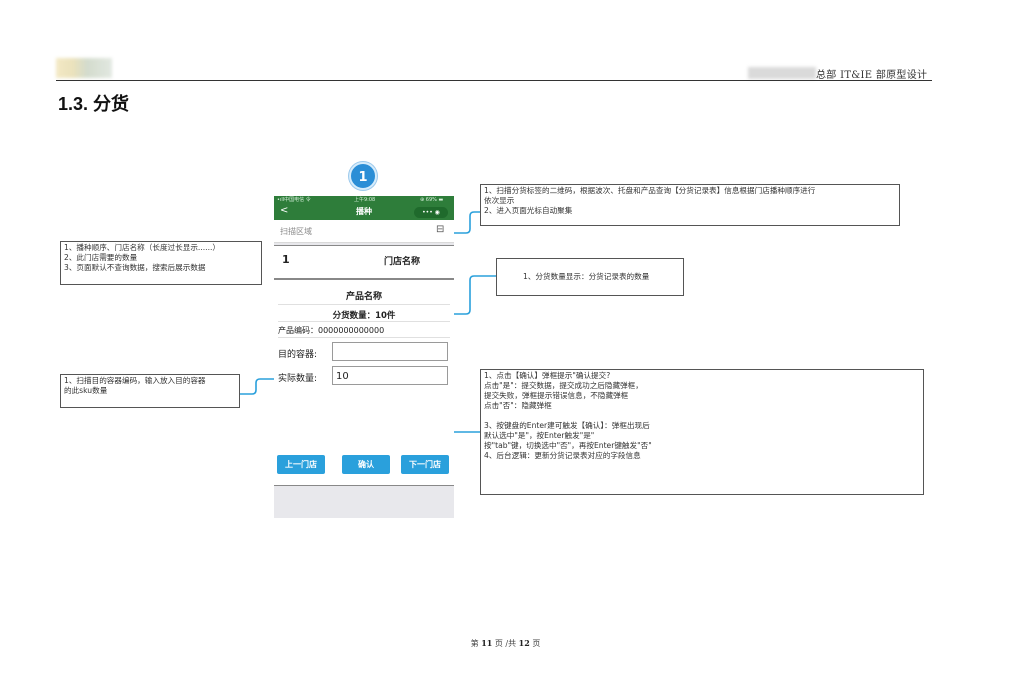 This screenshot has width=1011, height=675. I want to click on total-page-number: 12, so click(524, 643).